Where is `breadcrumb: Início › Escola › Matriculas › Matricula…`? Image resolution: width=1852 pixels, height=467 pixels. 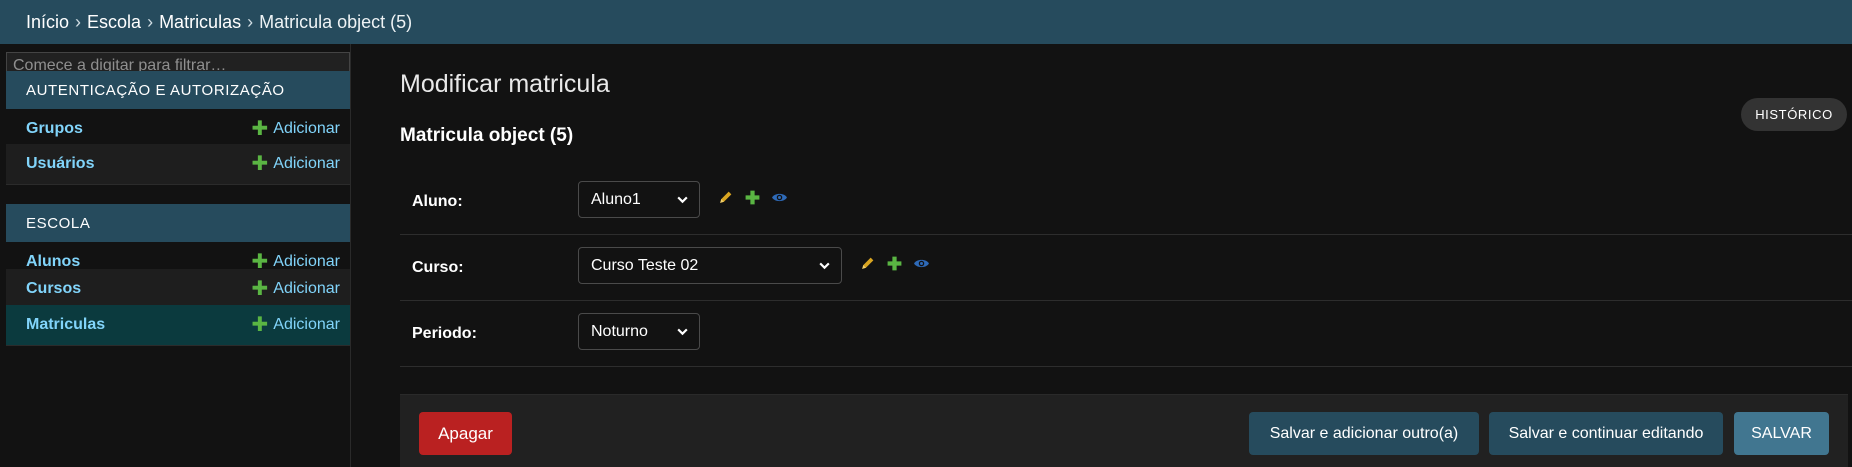
breadcrumb: Início › Escola › Matriculas › Matricula… is located at coordinates (926, 22).